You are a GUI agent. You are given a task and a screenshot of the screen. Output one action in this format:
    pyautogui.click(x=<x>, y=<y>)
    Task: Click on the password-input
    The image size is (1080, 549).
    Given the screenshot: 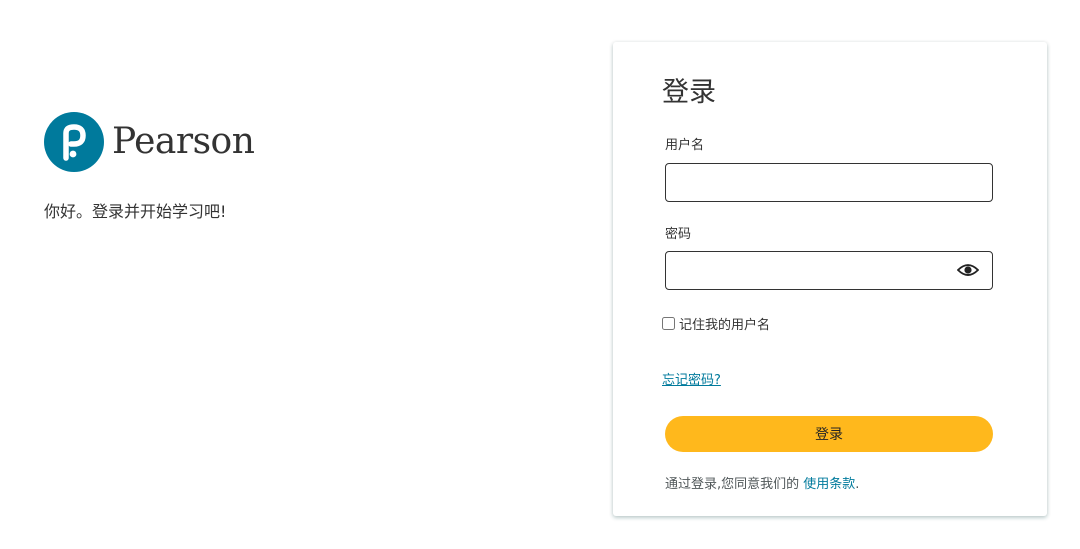 What is the action you would take?
    pyautogui.click(x=829, y=270)
    